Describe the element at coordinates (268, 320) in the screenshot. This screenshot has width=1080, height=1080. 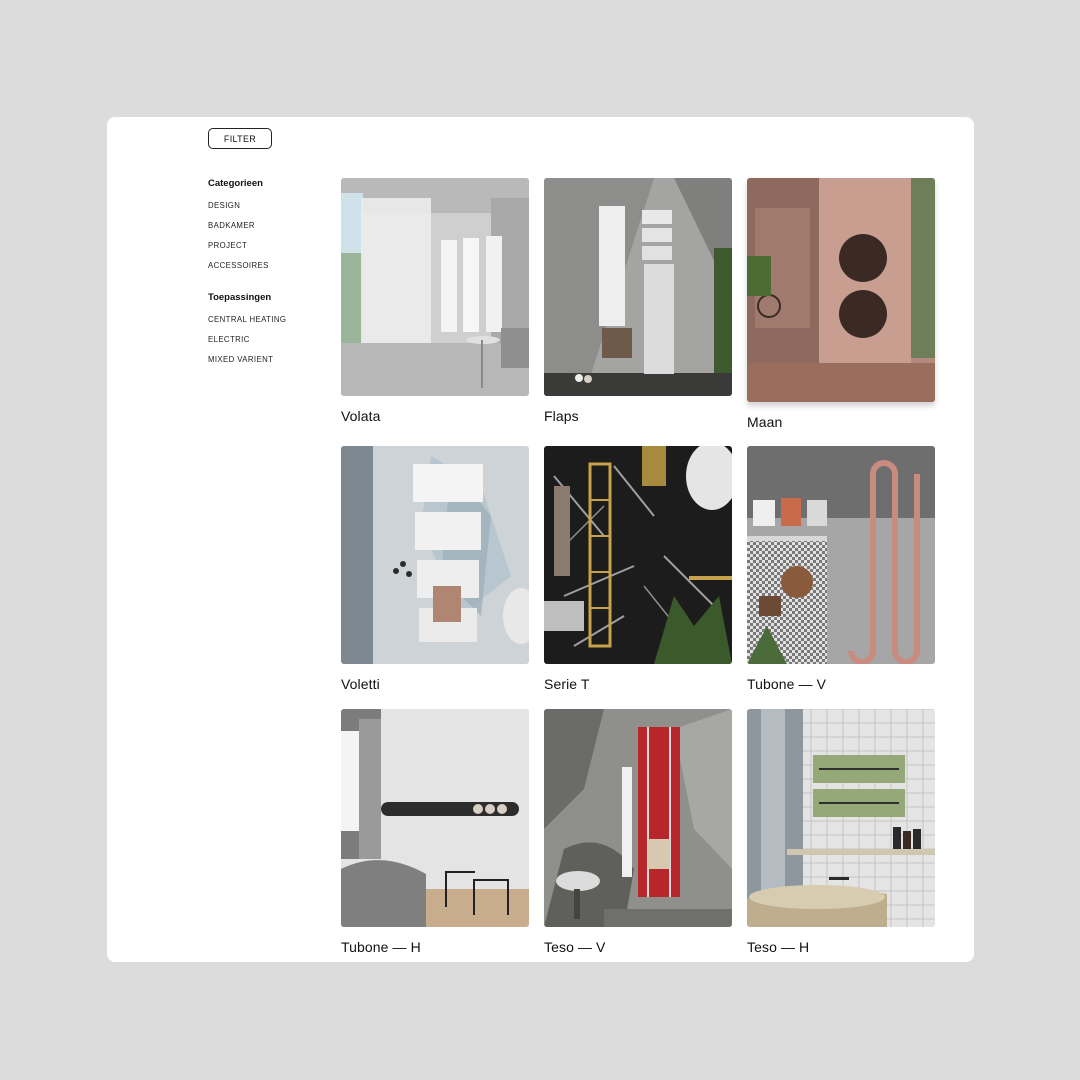
I see `application-central-heating-link: CENTRAL HEATING` at that location.